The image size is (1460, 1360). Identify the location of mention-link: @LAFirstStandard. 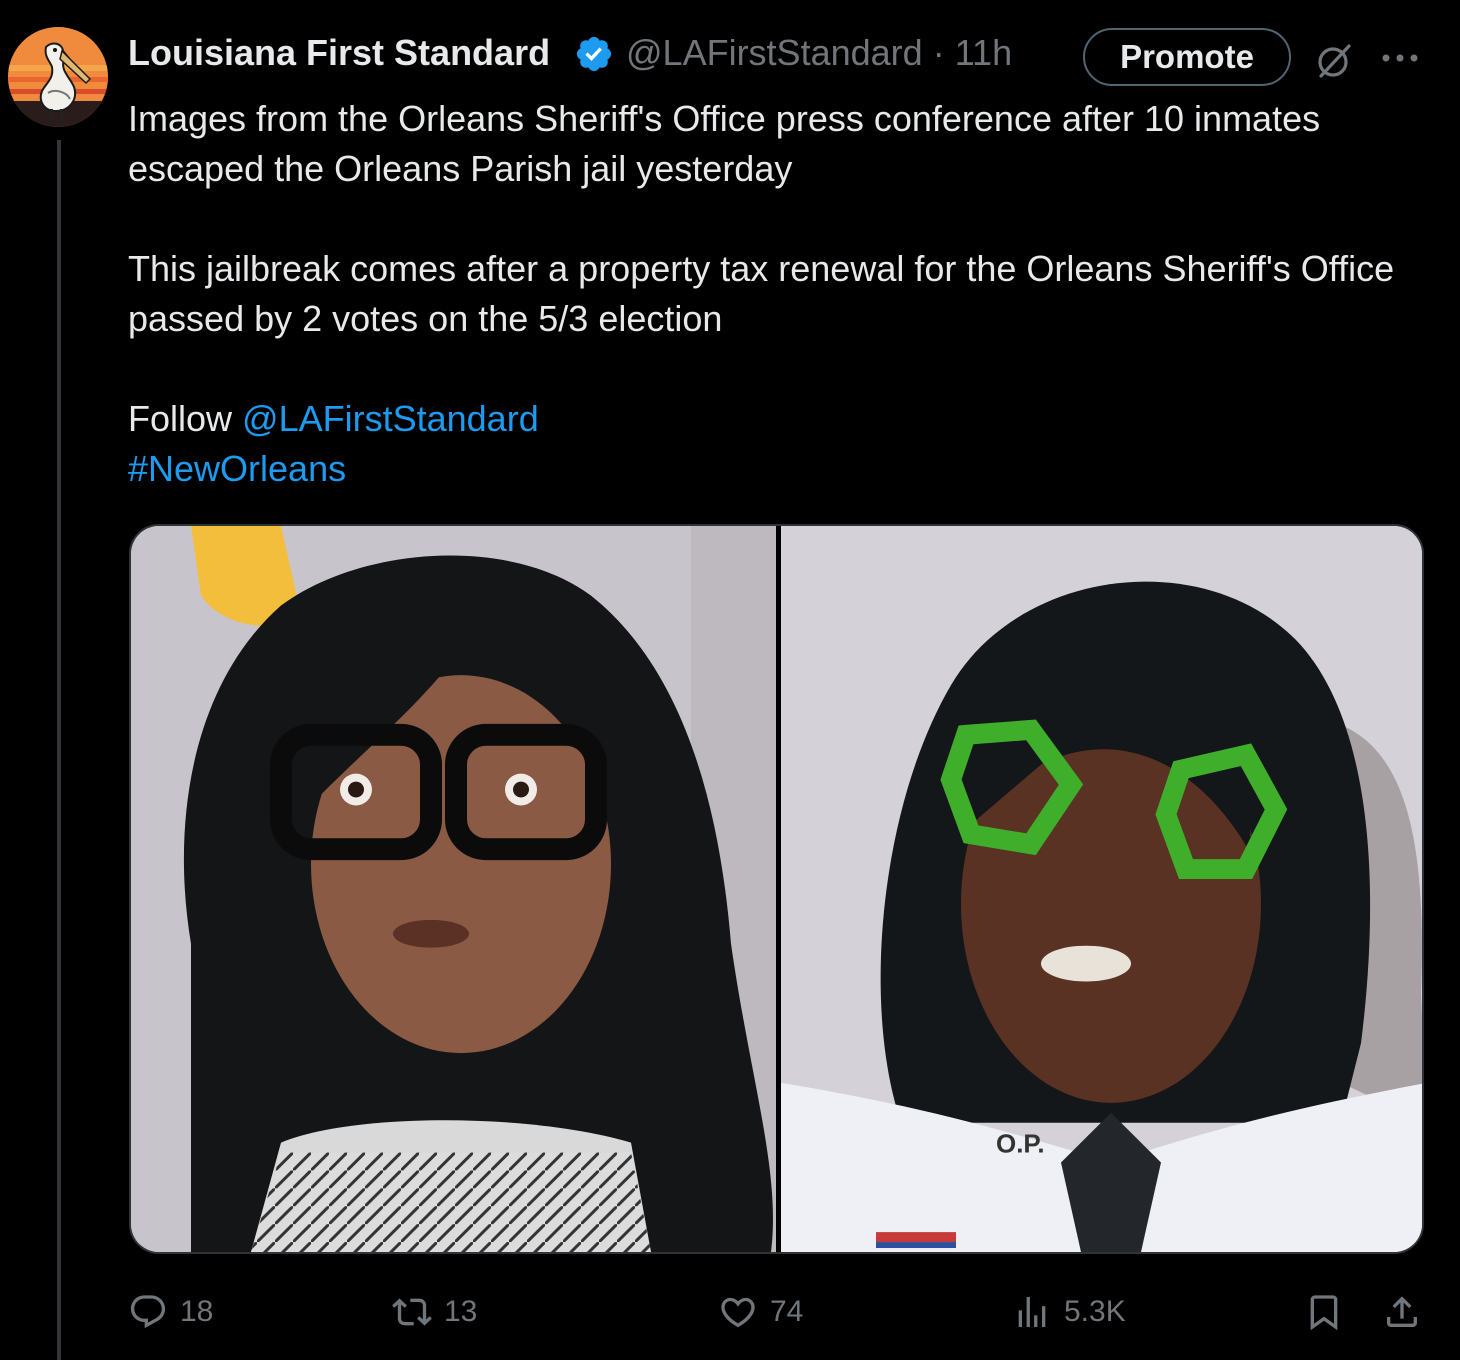
(390, 418).